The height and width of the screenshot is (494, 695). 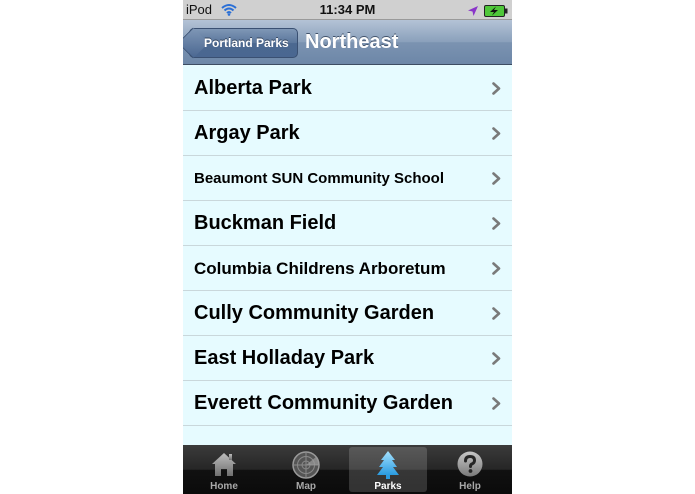 I want to click on park-name: Columbia Childrens Arboretum, so click(x=320, y=268).